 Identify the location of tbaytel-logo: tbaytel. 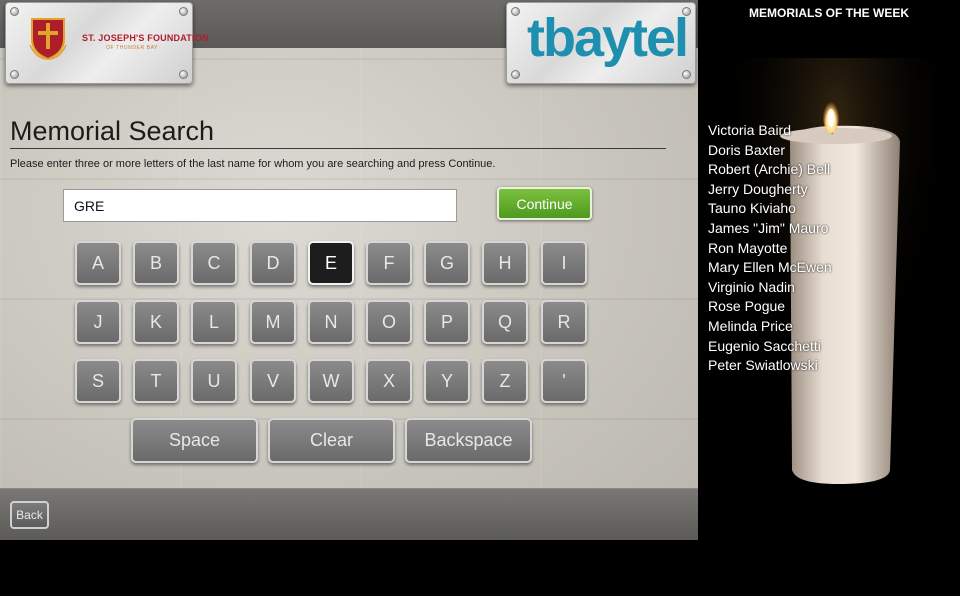
(608, 38).